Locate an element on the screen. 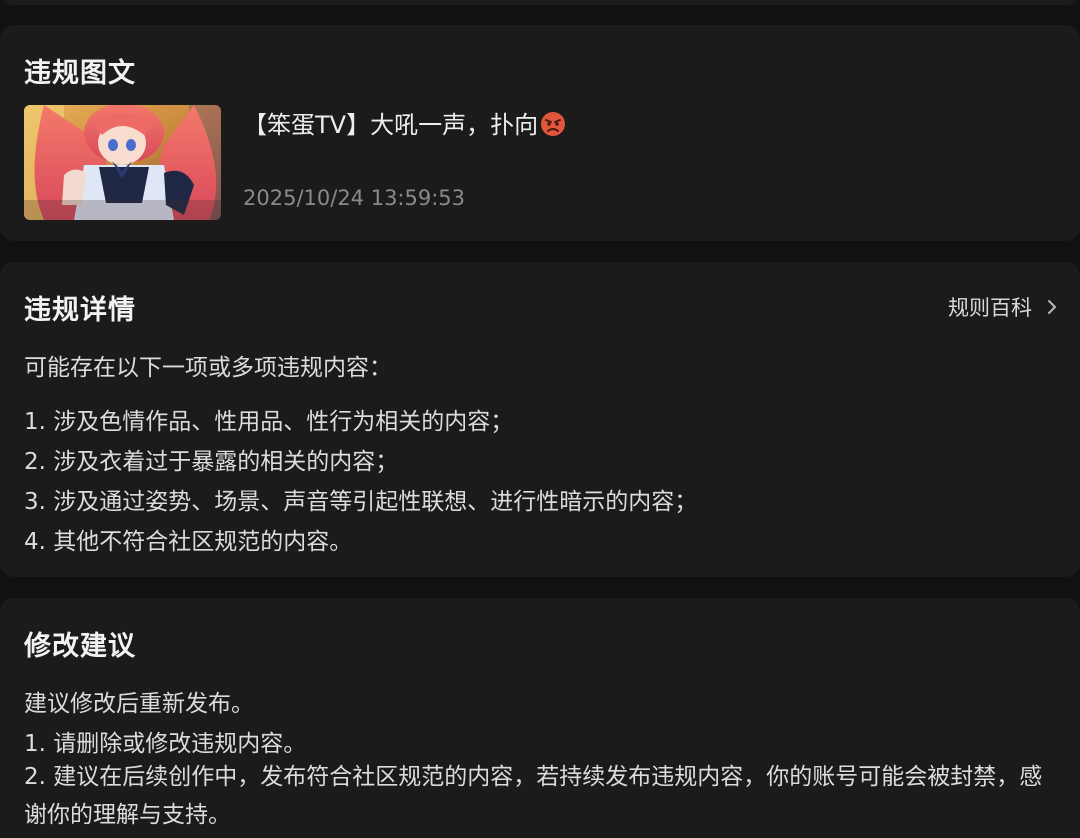 This screenshot has height=838, width=1080. anime-illustration-image is located at coordinates (122, 162).